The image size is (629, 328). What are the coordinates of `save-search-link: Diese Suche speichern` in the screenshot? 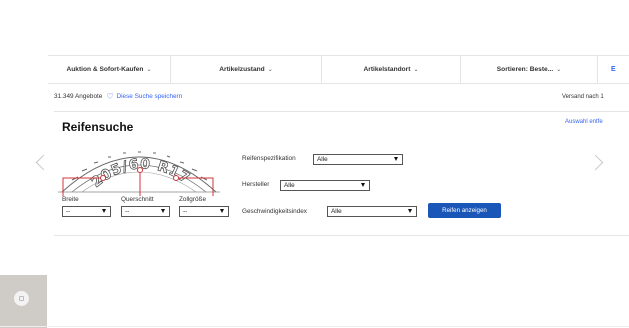 It's located at (150, 96).